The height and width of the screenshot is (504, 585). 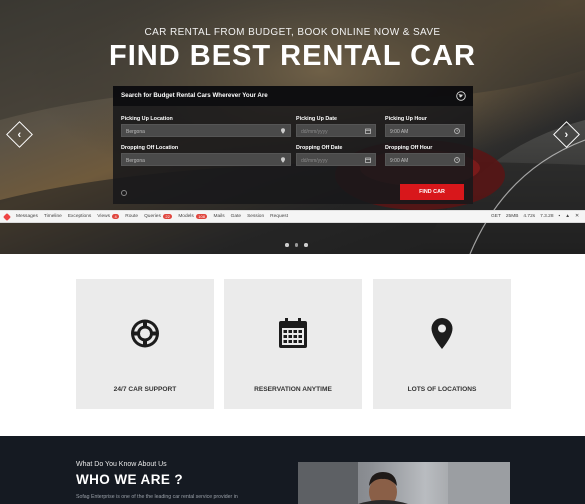 What do you see at coordinates (425, 130) in the screenshot?
I see `pickup-hour-field: 9:00 AM` at bounding box center [425, 130].